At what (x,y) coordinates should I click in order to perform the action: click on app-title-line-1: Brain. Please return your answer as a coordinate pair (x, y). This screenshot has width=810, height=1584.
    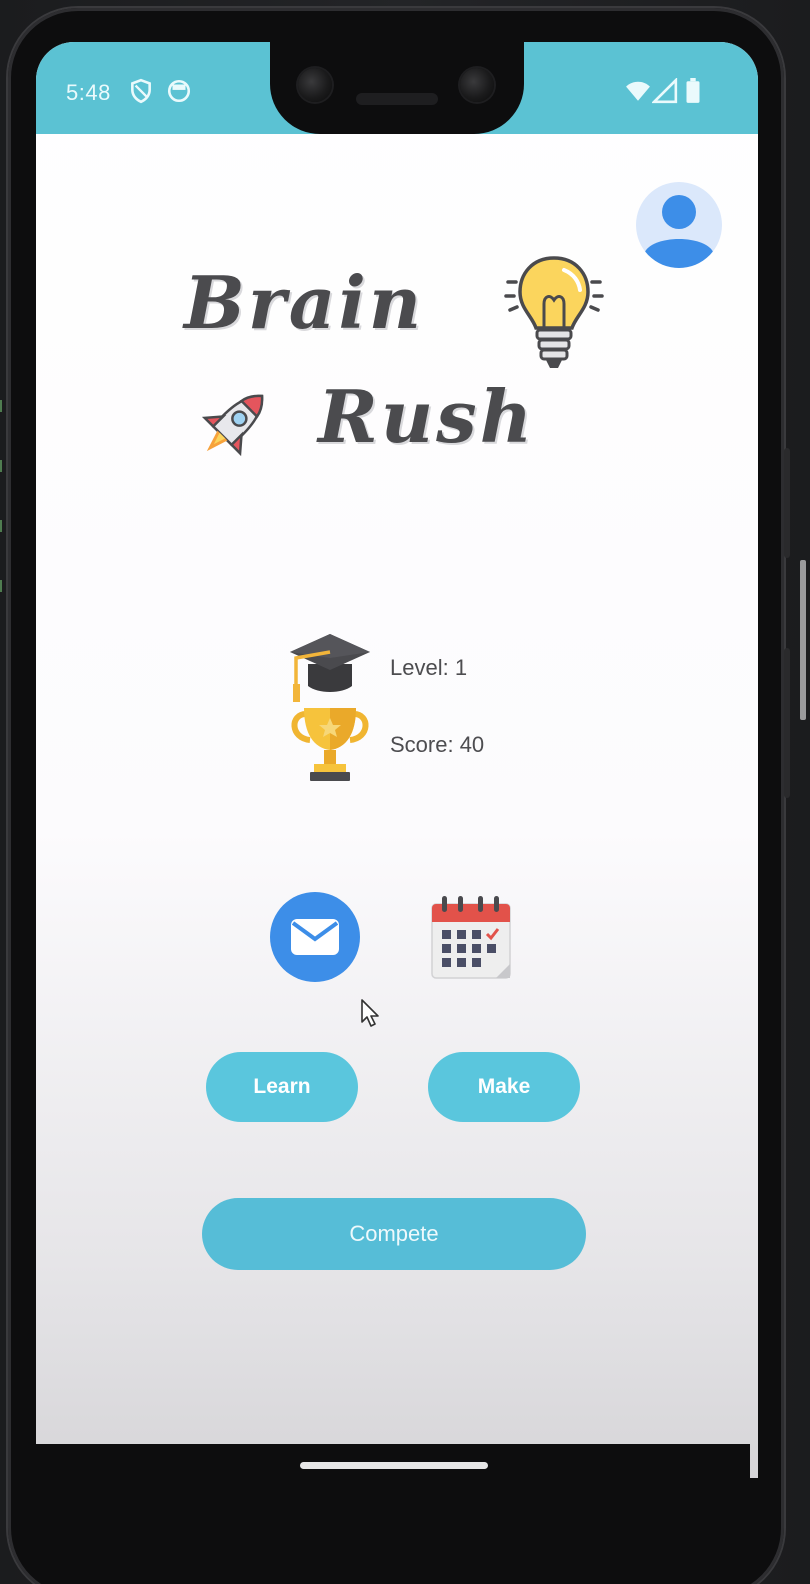
    Looking at the image, I should click on (304, 302).